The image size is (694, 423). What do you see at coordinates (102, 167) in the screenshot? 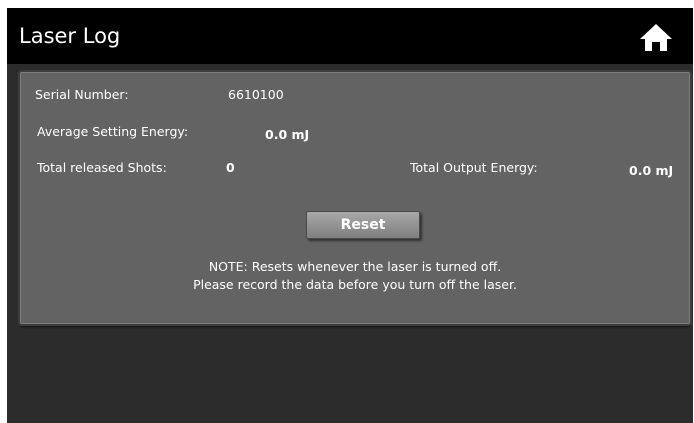
I see `total-released-shots-label: Total released Shots:` at bounding box center [102, 167].